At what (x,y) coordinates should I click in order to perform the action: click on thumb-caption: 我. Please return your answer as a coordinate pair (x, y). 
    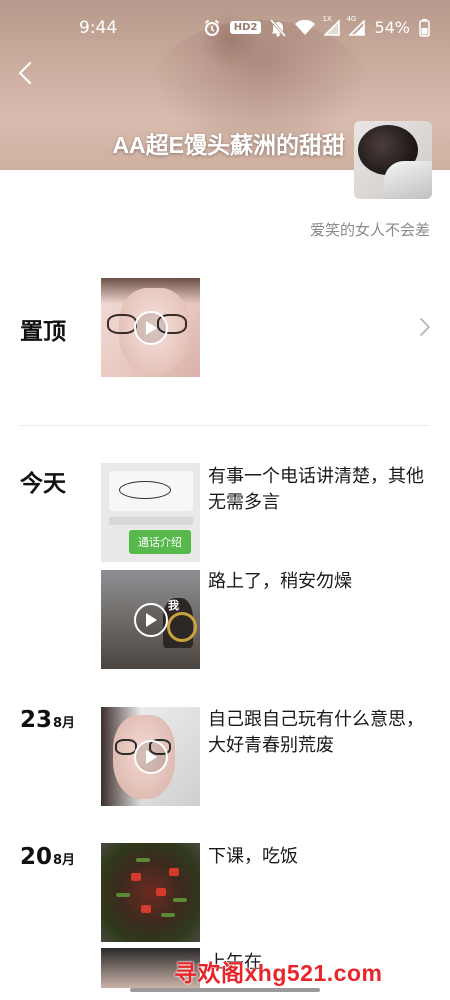
    Looking at the image, I should click on (173, 605).